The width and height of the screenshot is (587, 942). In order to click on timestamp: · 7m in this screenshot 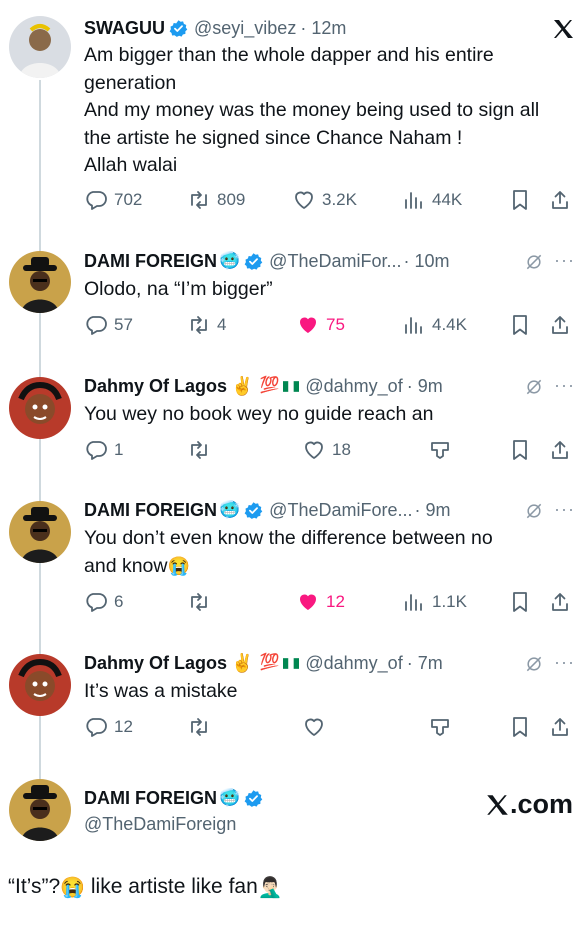, I will do `click(425, 663)`.